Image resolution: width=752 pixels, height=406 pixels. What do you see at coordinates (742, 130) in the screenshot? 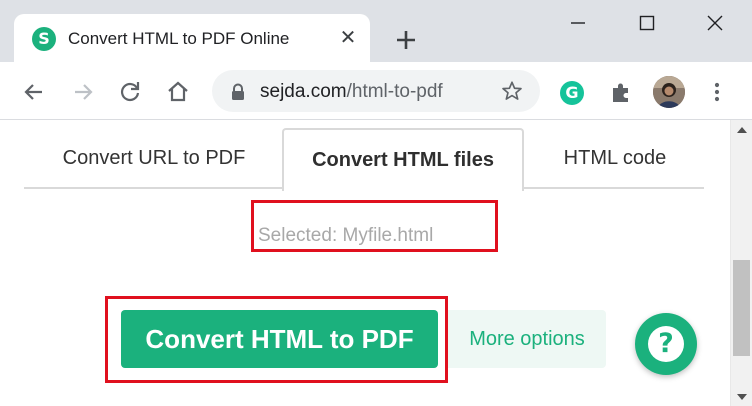
I see `scroll-up-arrow-icon` at bounding box center [742, 130].